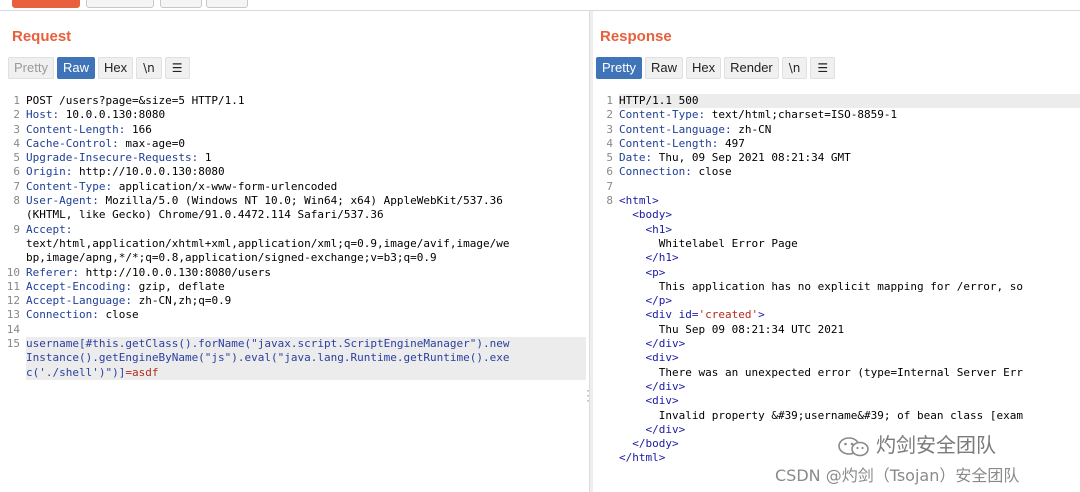  I want to click on code-token: 166, so click(141, 129).